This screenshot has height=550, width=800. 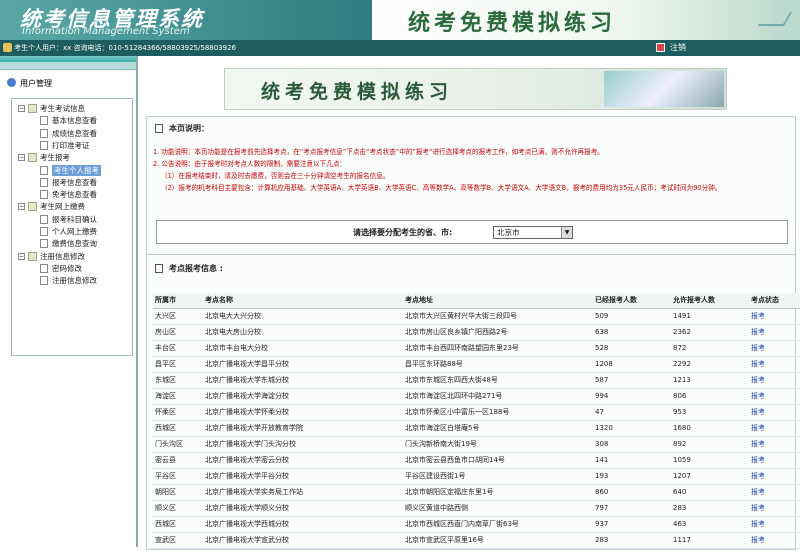 I want to click on sidebar-title: 用户管理, so click(x=36, y=83).